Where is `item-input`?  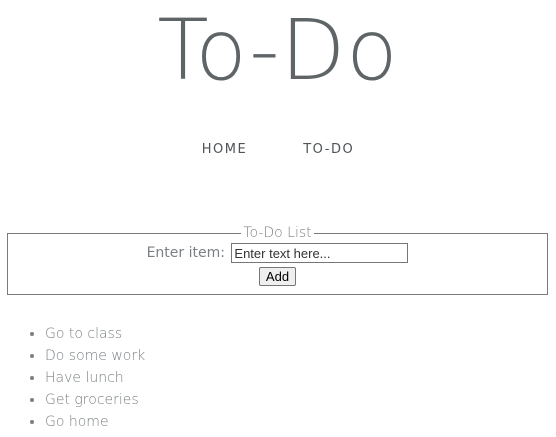 item-input is located at coordinates (320, 253).